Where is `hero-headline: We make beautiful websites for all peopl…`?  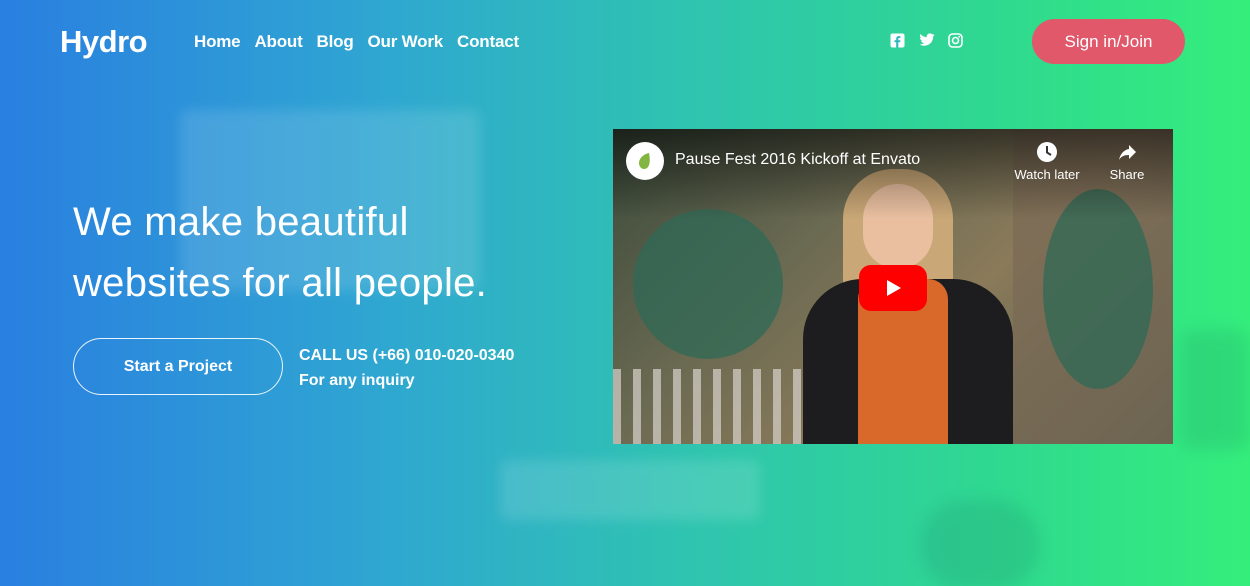
hero-headline: We make beautiful websites for all peopl… is located at coordinates (333, 253).